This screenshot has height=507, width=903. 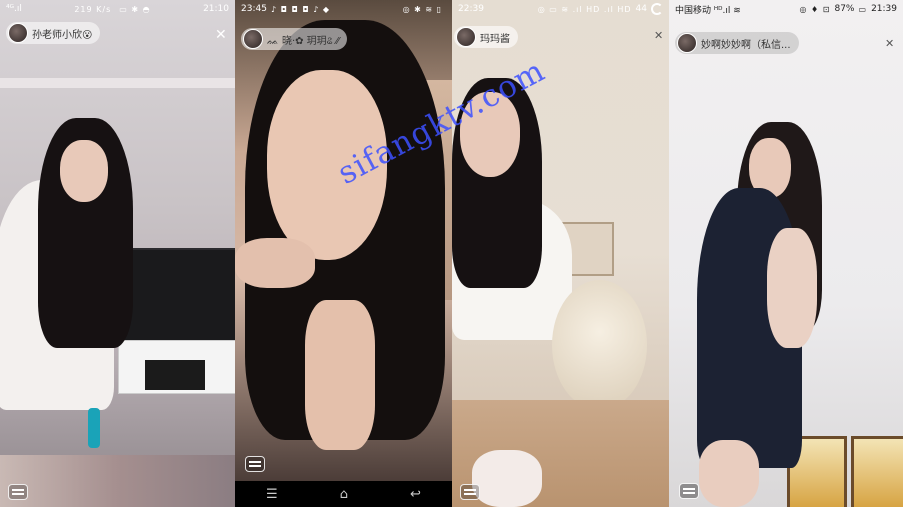 I want to click on clock: 21:10, so click(x=216, y=9).